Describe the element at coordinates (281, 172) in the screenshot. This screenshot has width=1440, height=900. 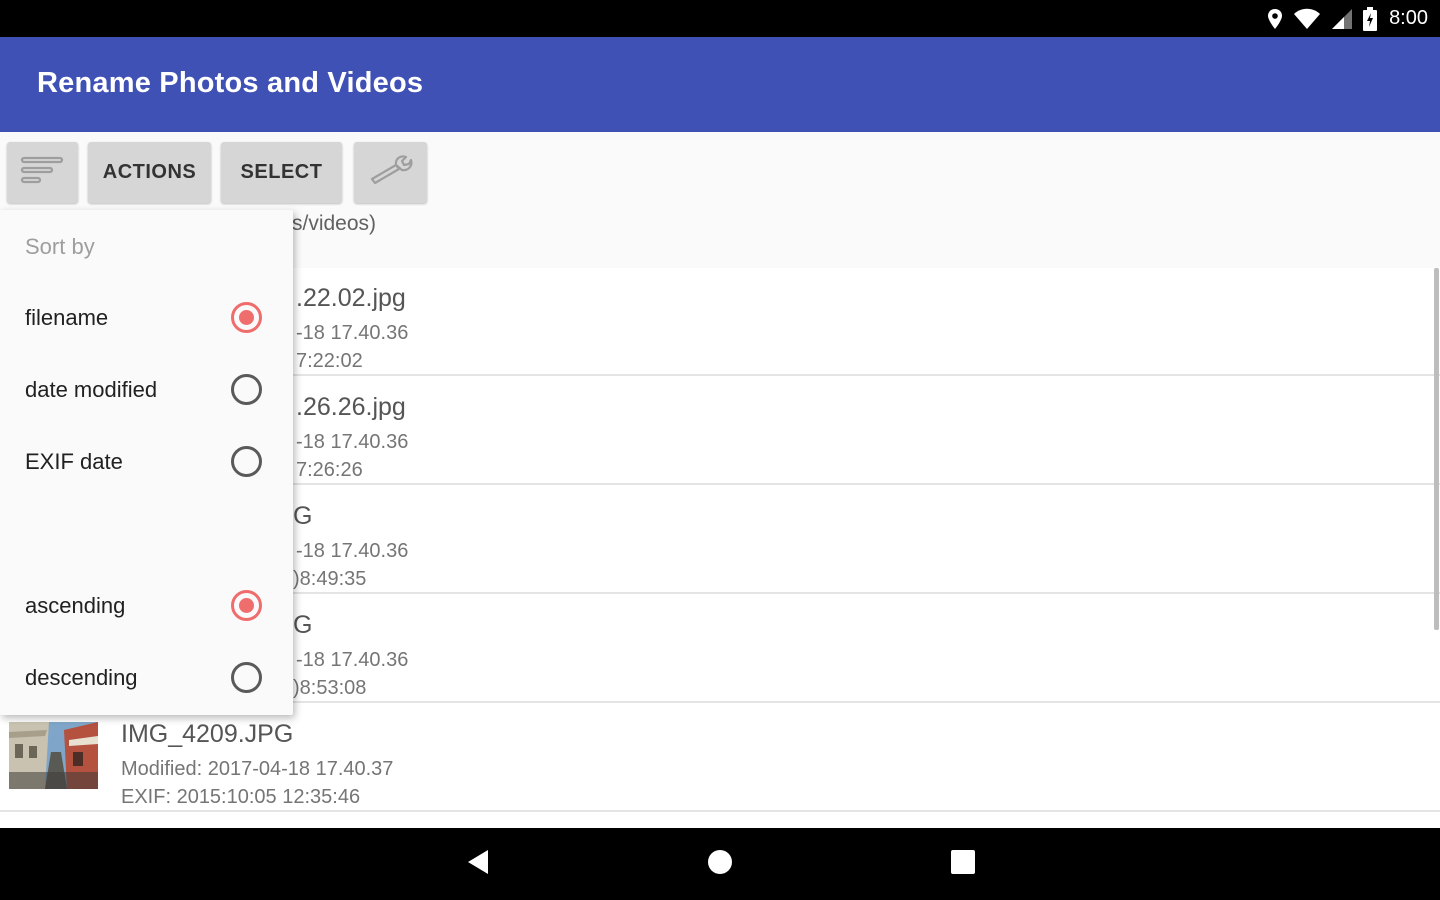
I see `select-button: SELECT` at that location.